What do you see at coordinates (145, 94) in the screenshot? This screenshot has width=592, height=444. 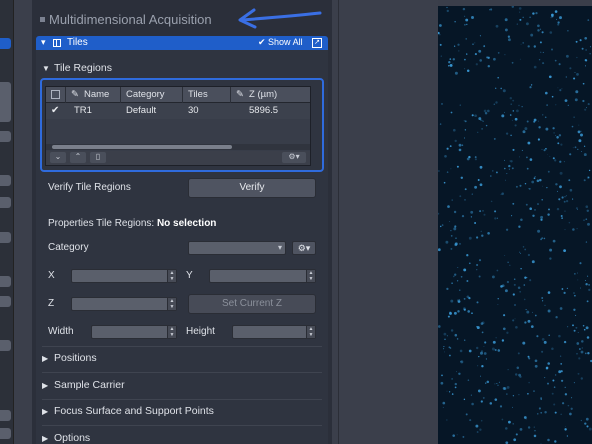 I see `col-category: Category` at bounding box center [145, 94].